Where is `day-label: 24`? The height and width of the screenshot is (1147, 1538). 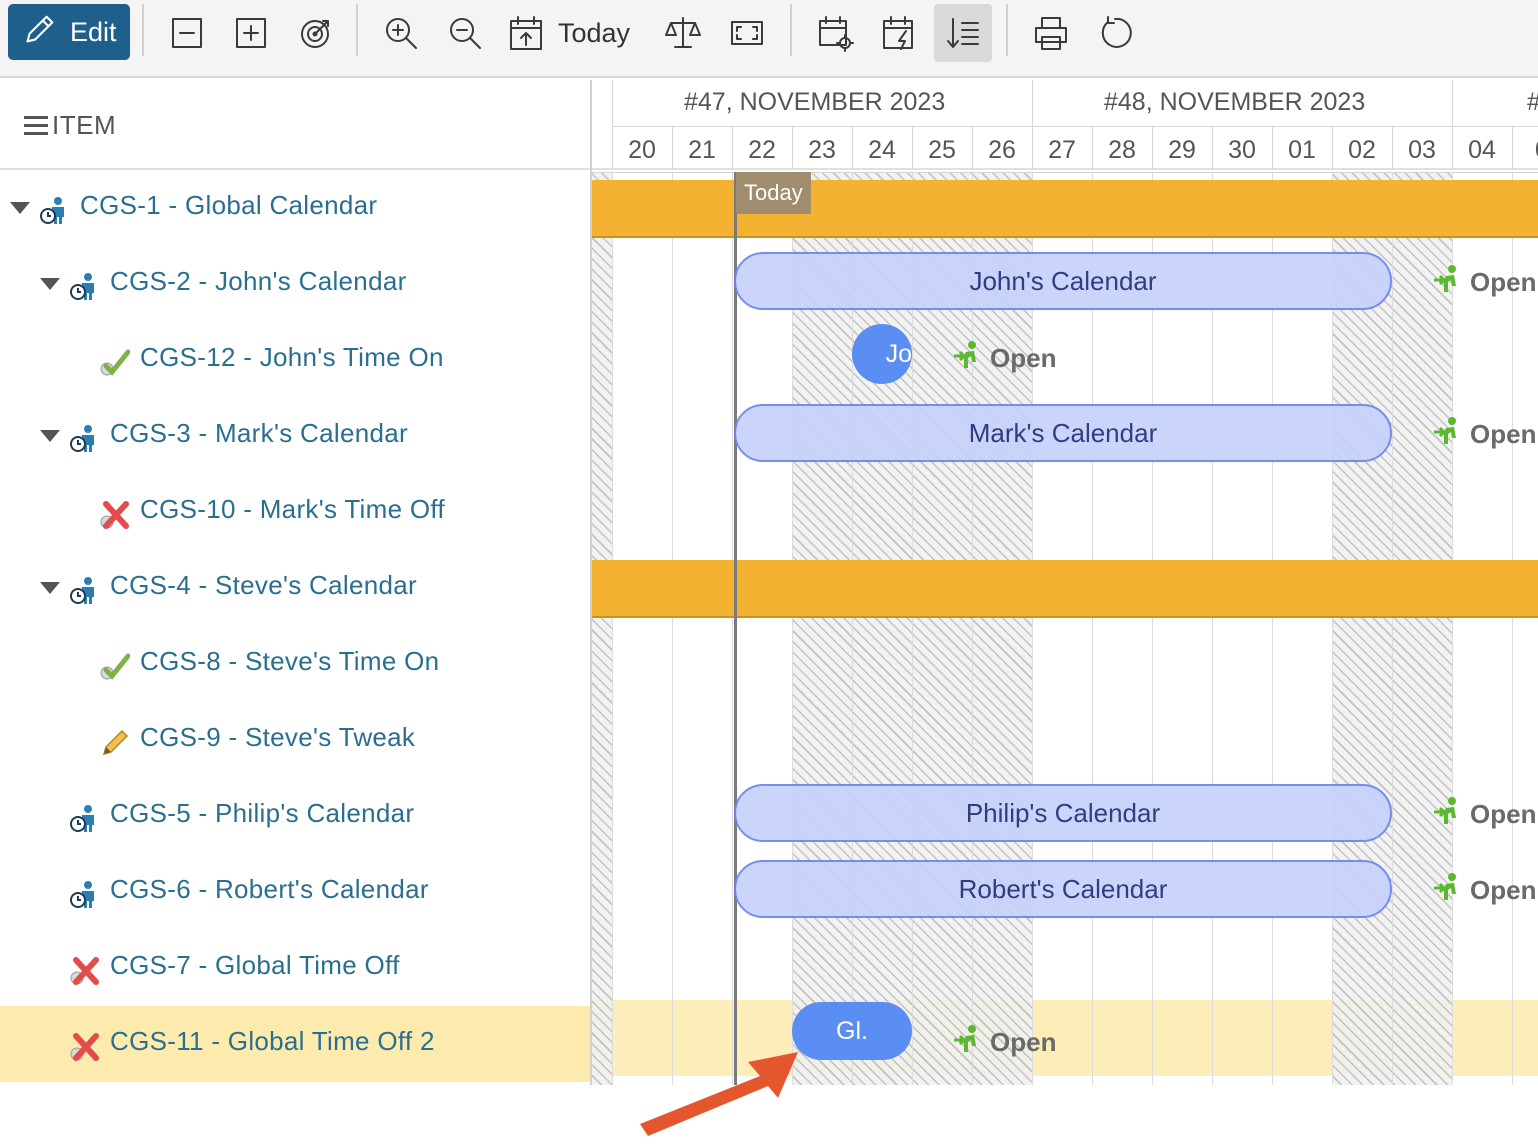
day-label: 24 is located at coordinates (882, 150).